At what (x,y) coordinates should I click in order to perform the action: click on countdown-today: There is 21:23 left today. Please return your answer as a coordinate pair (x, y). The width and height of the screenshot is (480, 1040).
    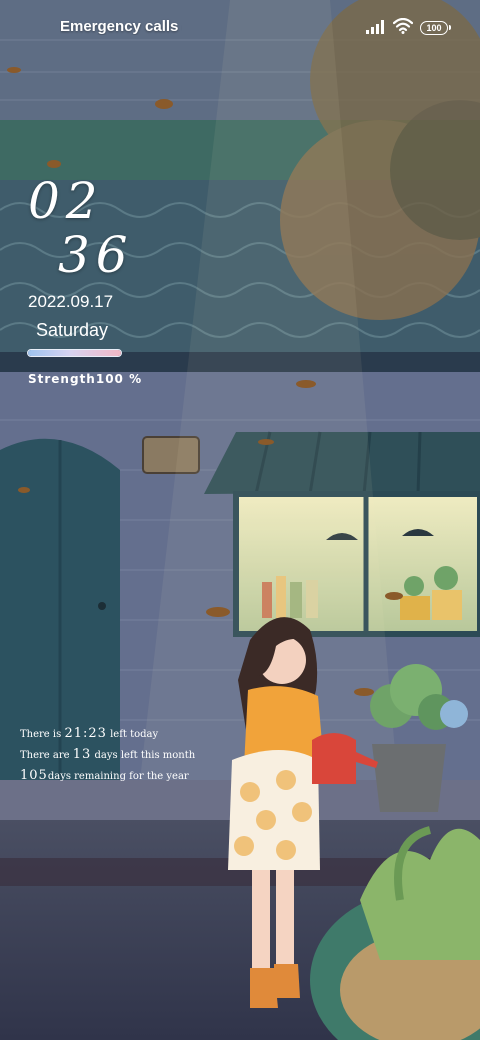
    Looking at the image, I should click on (89, 733).